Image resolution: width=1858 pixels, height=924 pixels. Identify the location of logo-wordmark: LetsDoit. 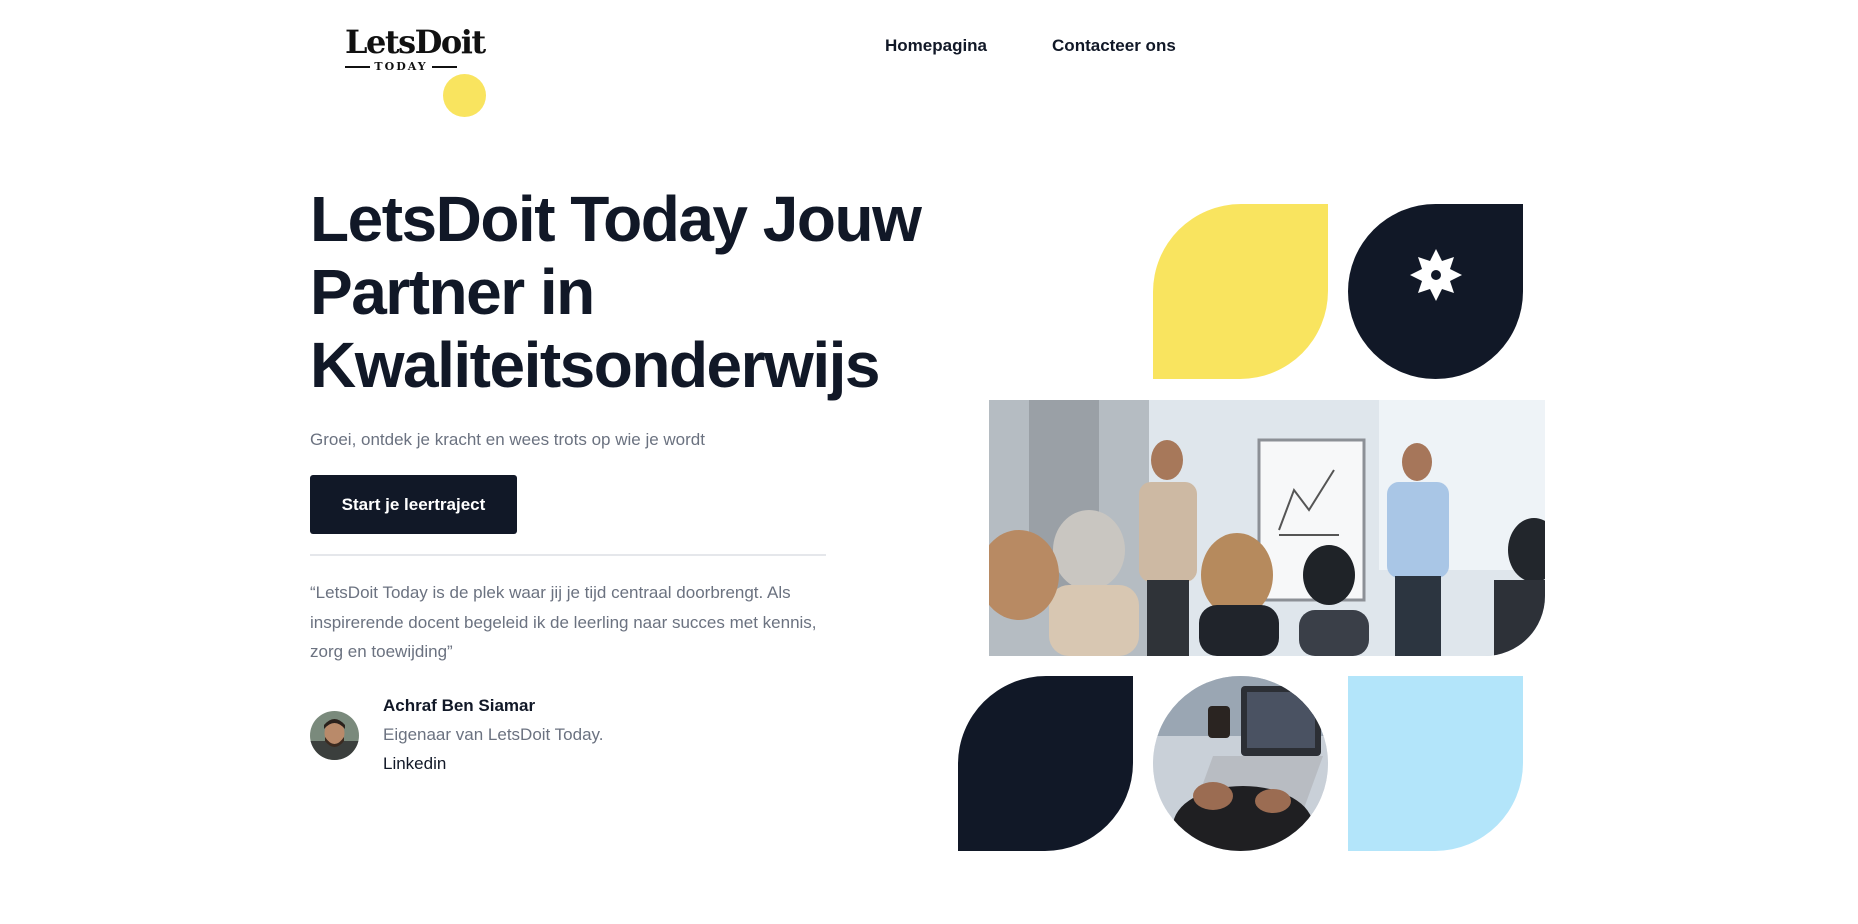
(415, 42).